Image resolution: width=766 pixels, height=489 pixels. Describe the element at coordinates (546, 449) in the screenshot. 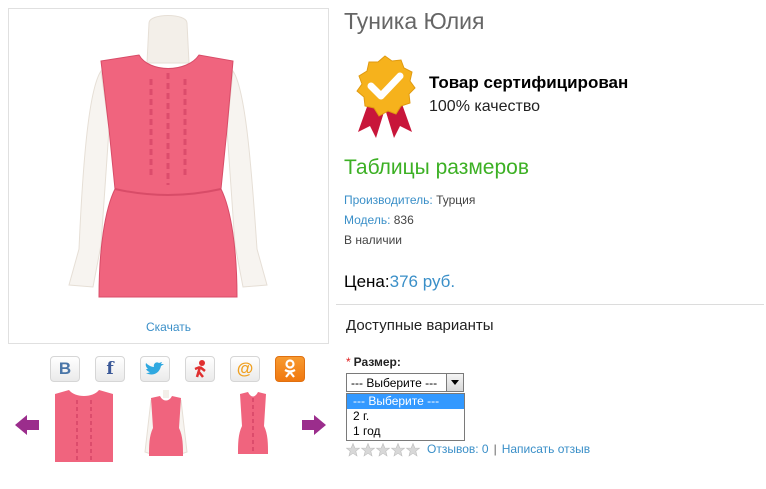

I see `write-review-link: Написать отзыв` at that location.